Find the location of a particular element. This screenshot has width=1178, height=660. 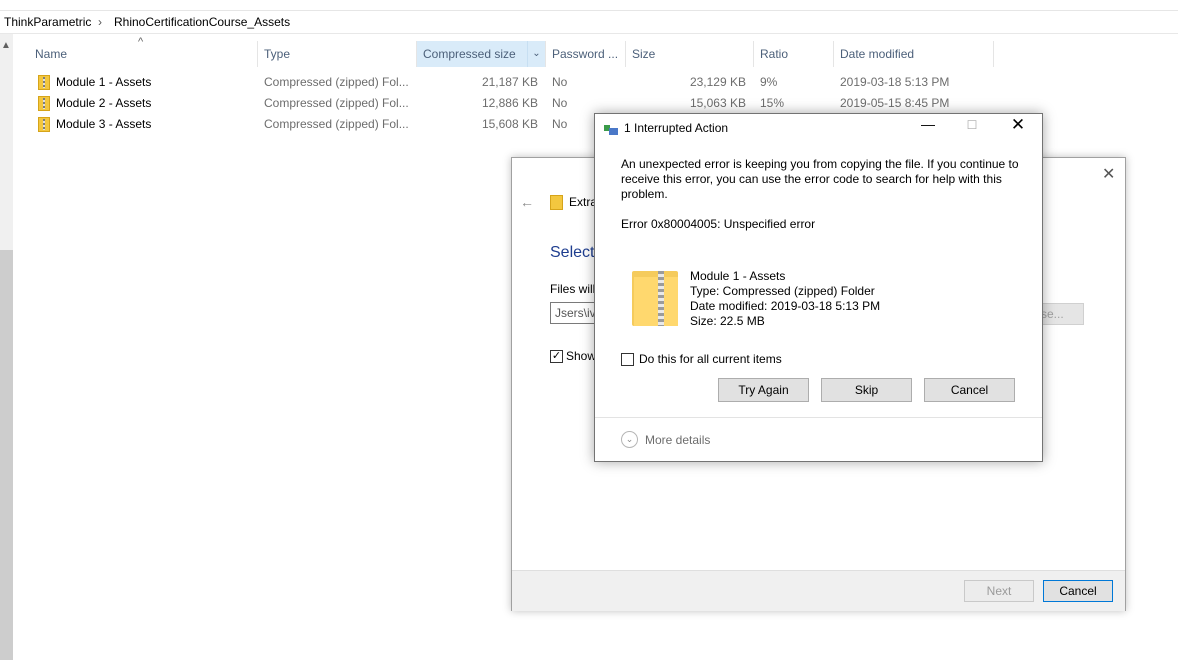

file-copy-icon is located at coordinates (611, 130).